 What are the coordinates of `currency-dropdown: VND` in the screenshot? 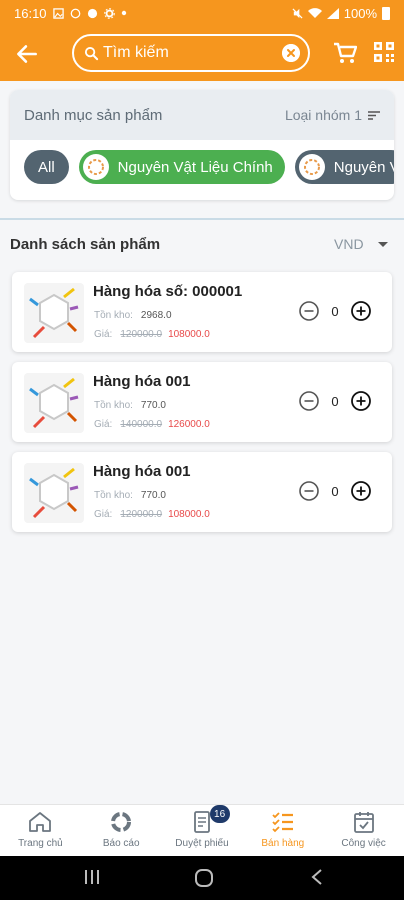 It's located at (361, 244).